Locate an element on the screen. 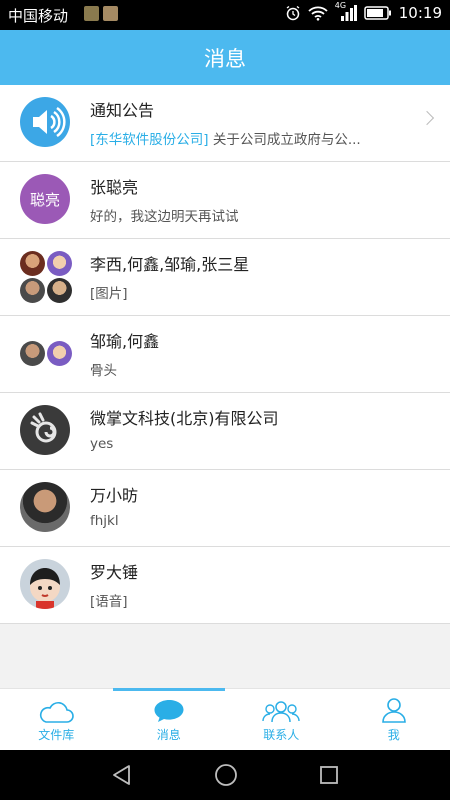 This screenshot has width=450, height=800. back-icon is located at coordinates (122, 775).